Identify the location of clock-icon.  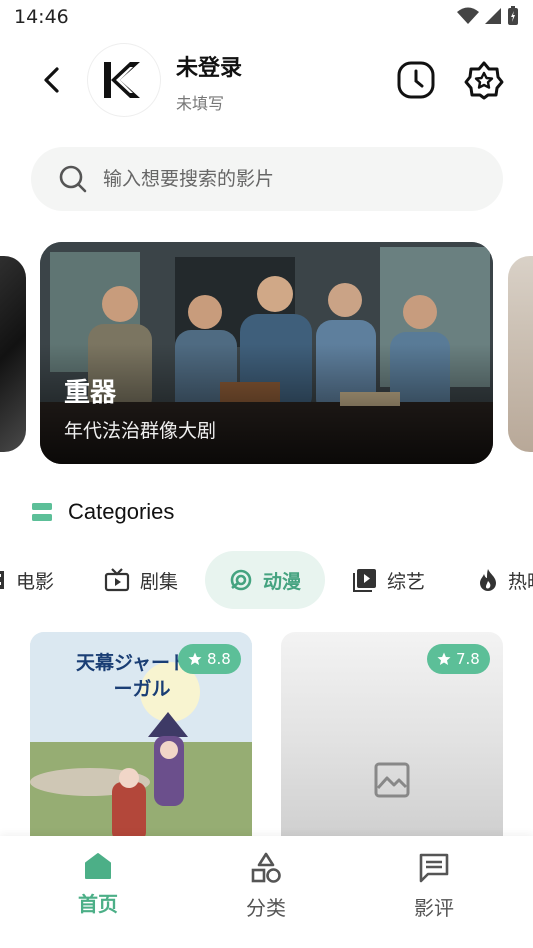
(416, 80).